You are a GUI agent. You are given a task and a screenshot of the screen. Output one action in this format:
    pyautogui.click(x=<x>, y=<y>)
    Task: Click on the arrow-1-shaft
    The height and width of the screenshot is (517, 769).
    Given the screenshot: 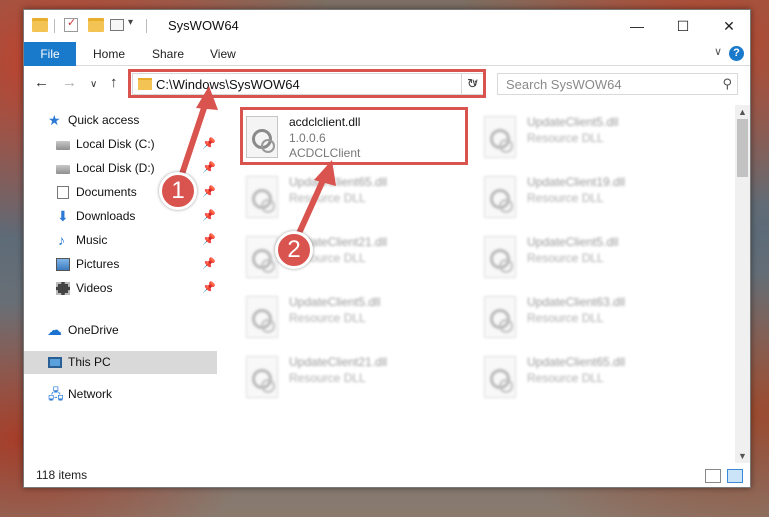 What is the action you would take?
    pyautogui.click(x=193, y=141)
    